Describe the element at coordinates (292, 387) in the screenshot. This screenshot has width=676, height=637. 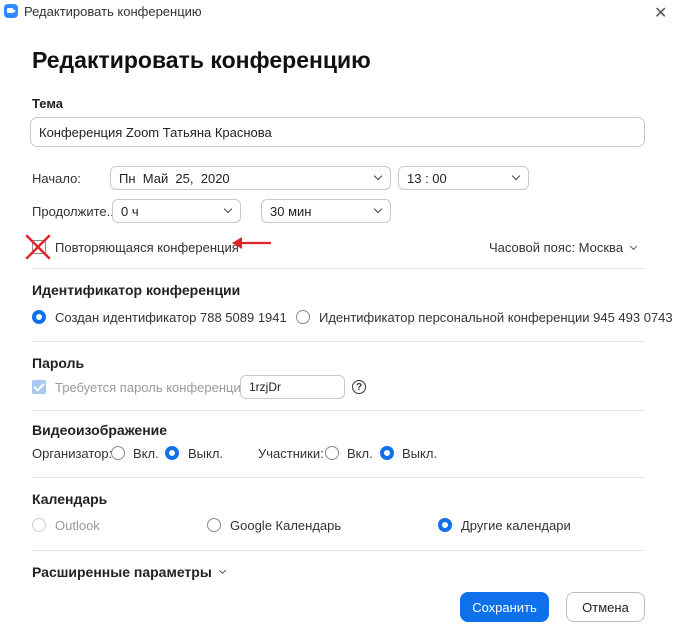
I see `password-input: 1rzjDr` at that location.